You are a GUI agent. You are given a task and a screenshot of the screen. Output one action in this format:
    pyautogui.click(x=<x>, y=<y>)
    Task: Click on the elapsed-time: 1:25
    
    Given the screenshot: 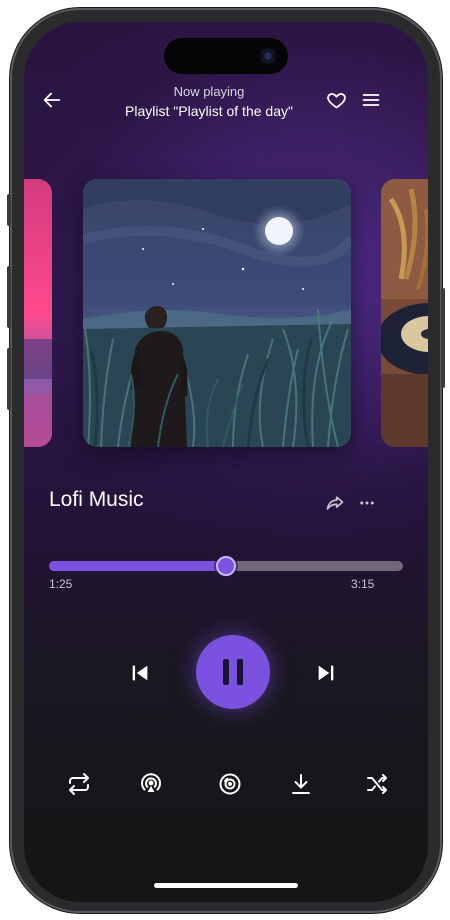 What is the action you would take?
    pyautogui.click(x=61, y=584)
    